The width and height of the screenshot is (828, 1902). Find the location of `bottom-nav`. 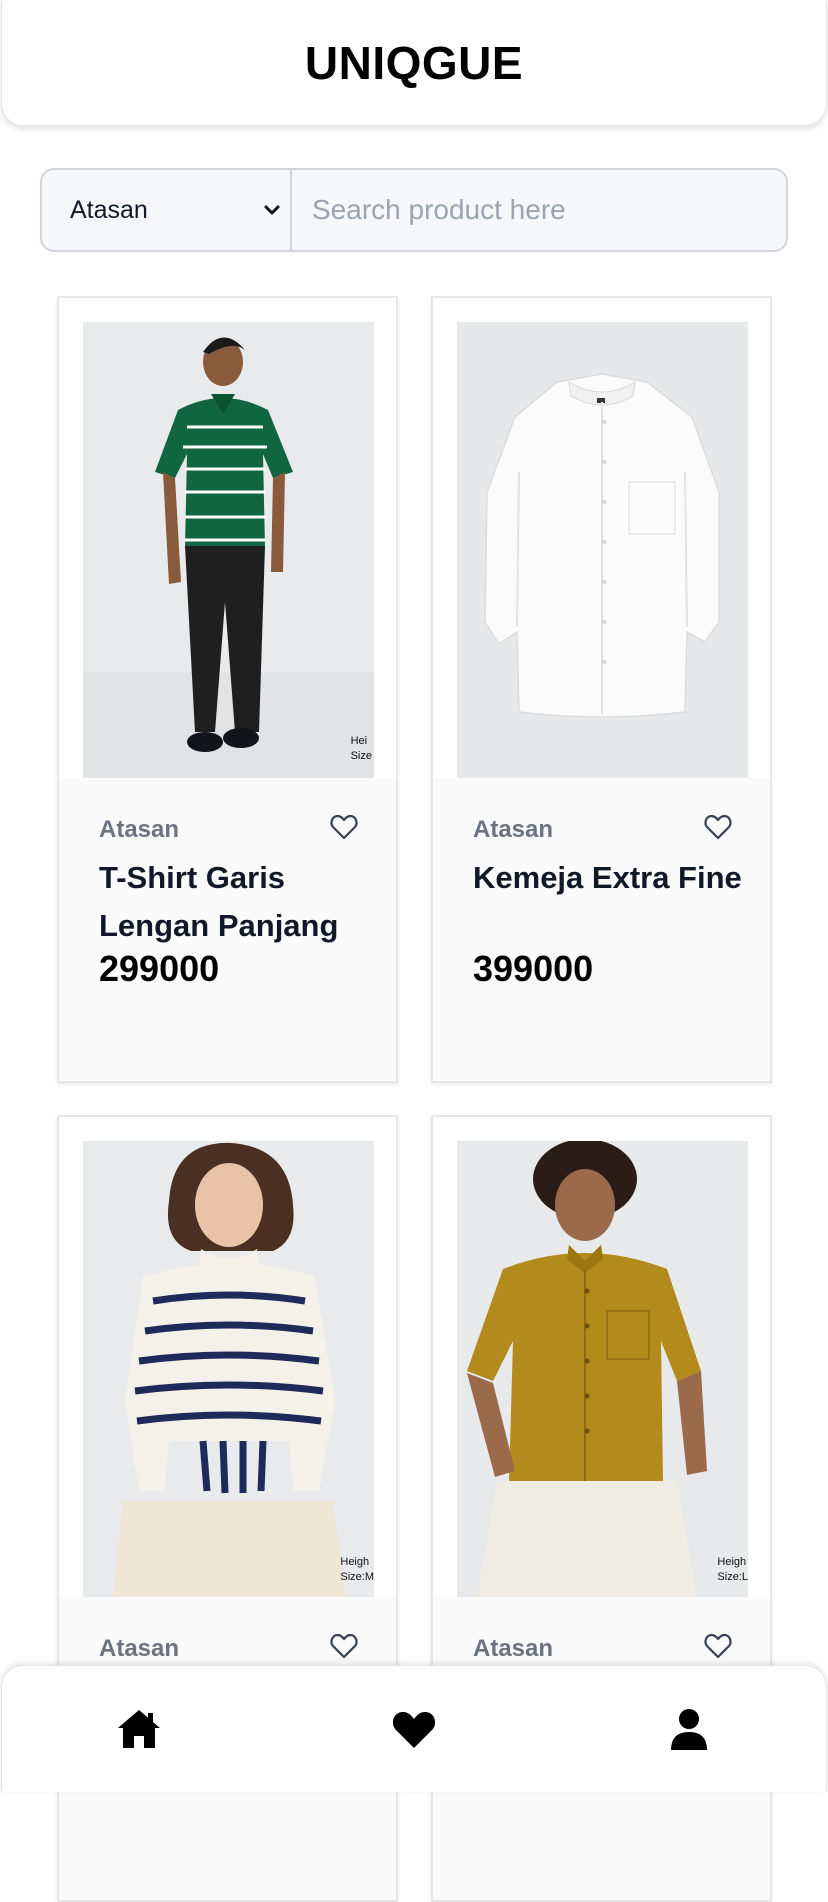

bottom-nav is located at coordinates (414, 1728).